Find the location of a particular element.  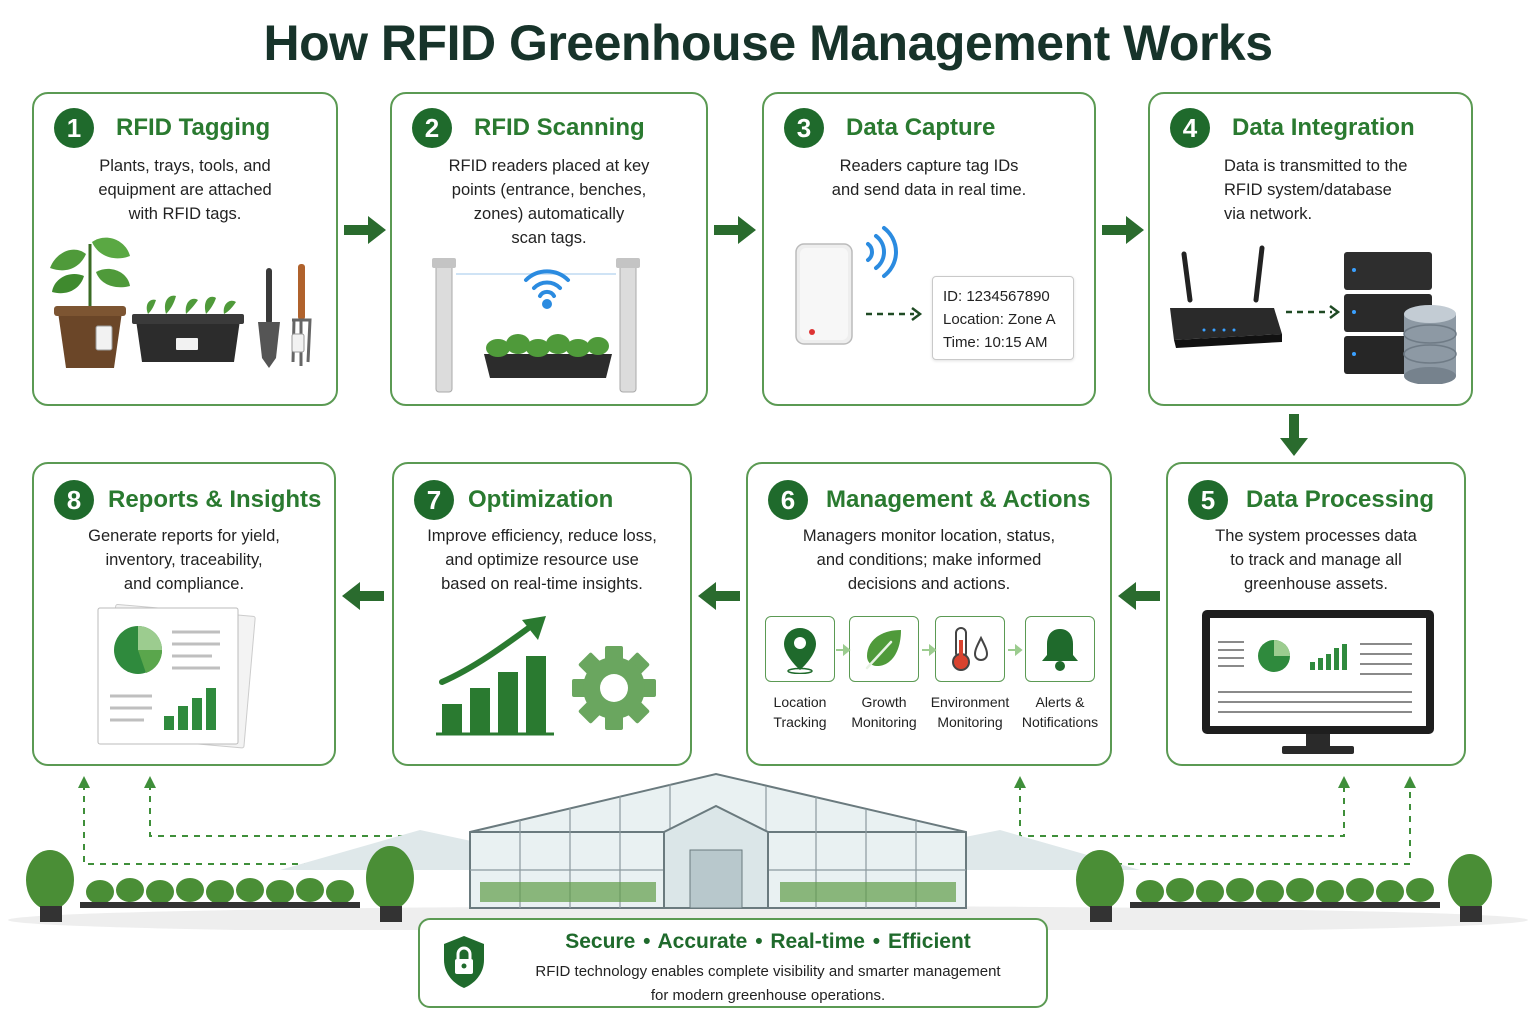

feature-label: Growth Monitoring is located at coordinates (884, 712).